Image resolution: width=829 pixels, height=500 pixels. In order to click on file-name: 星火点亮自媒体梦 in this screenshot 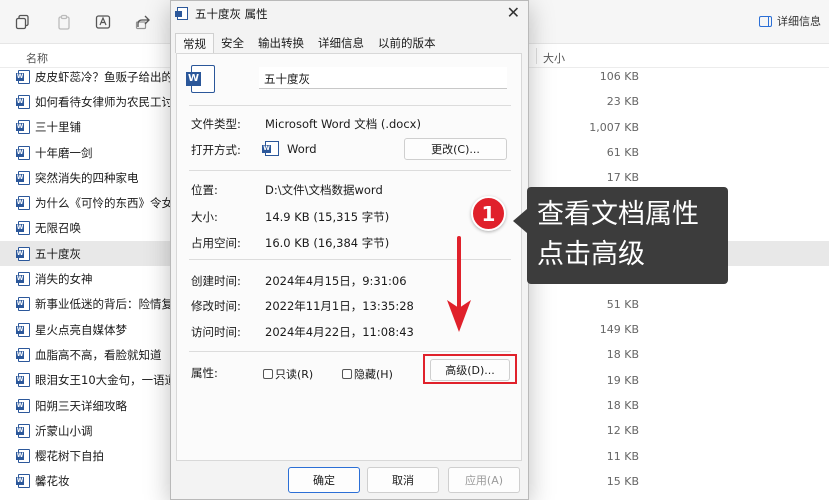, I will do `click(81, 329)`.